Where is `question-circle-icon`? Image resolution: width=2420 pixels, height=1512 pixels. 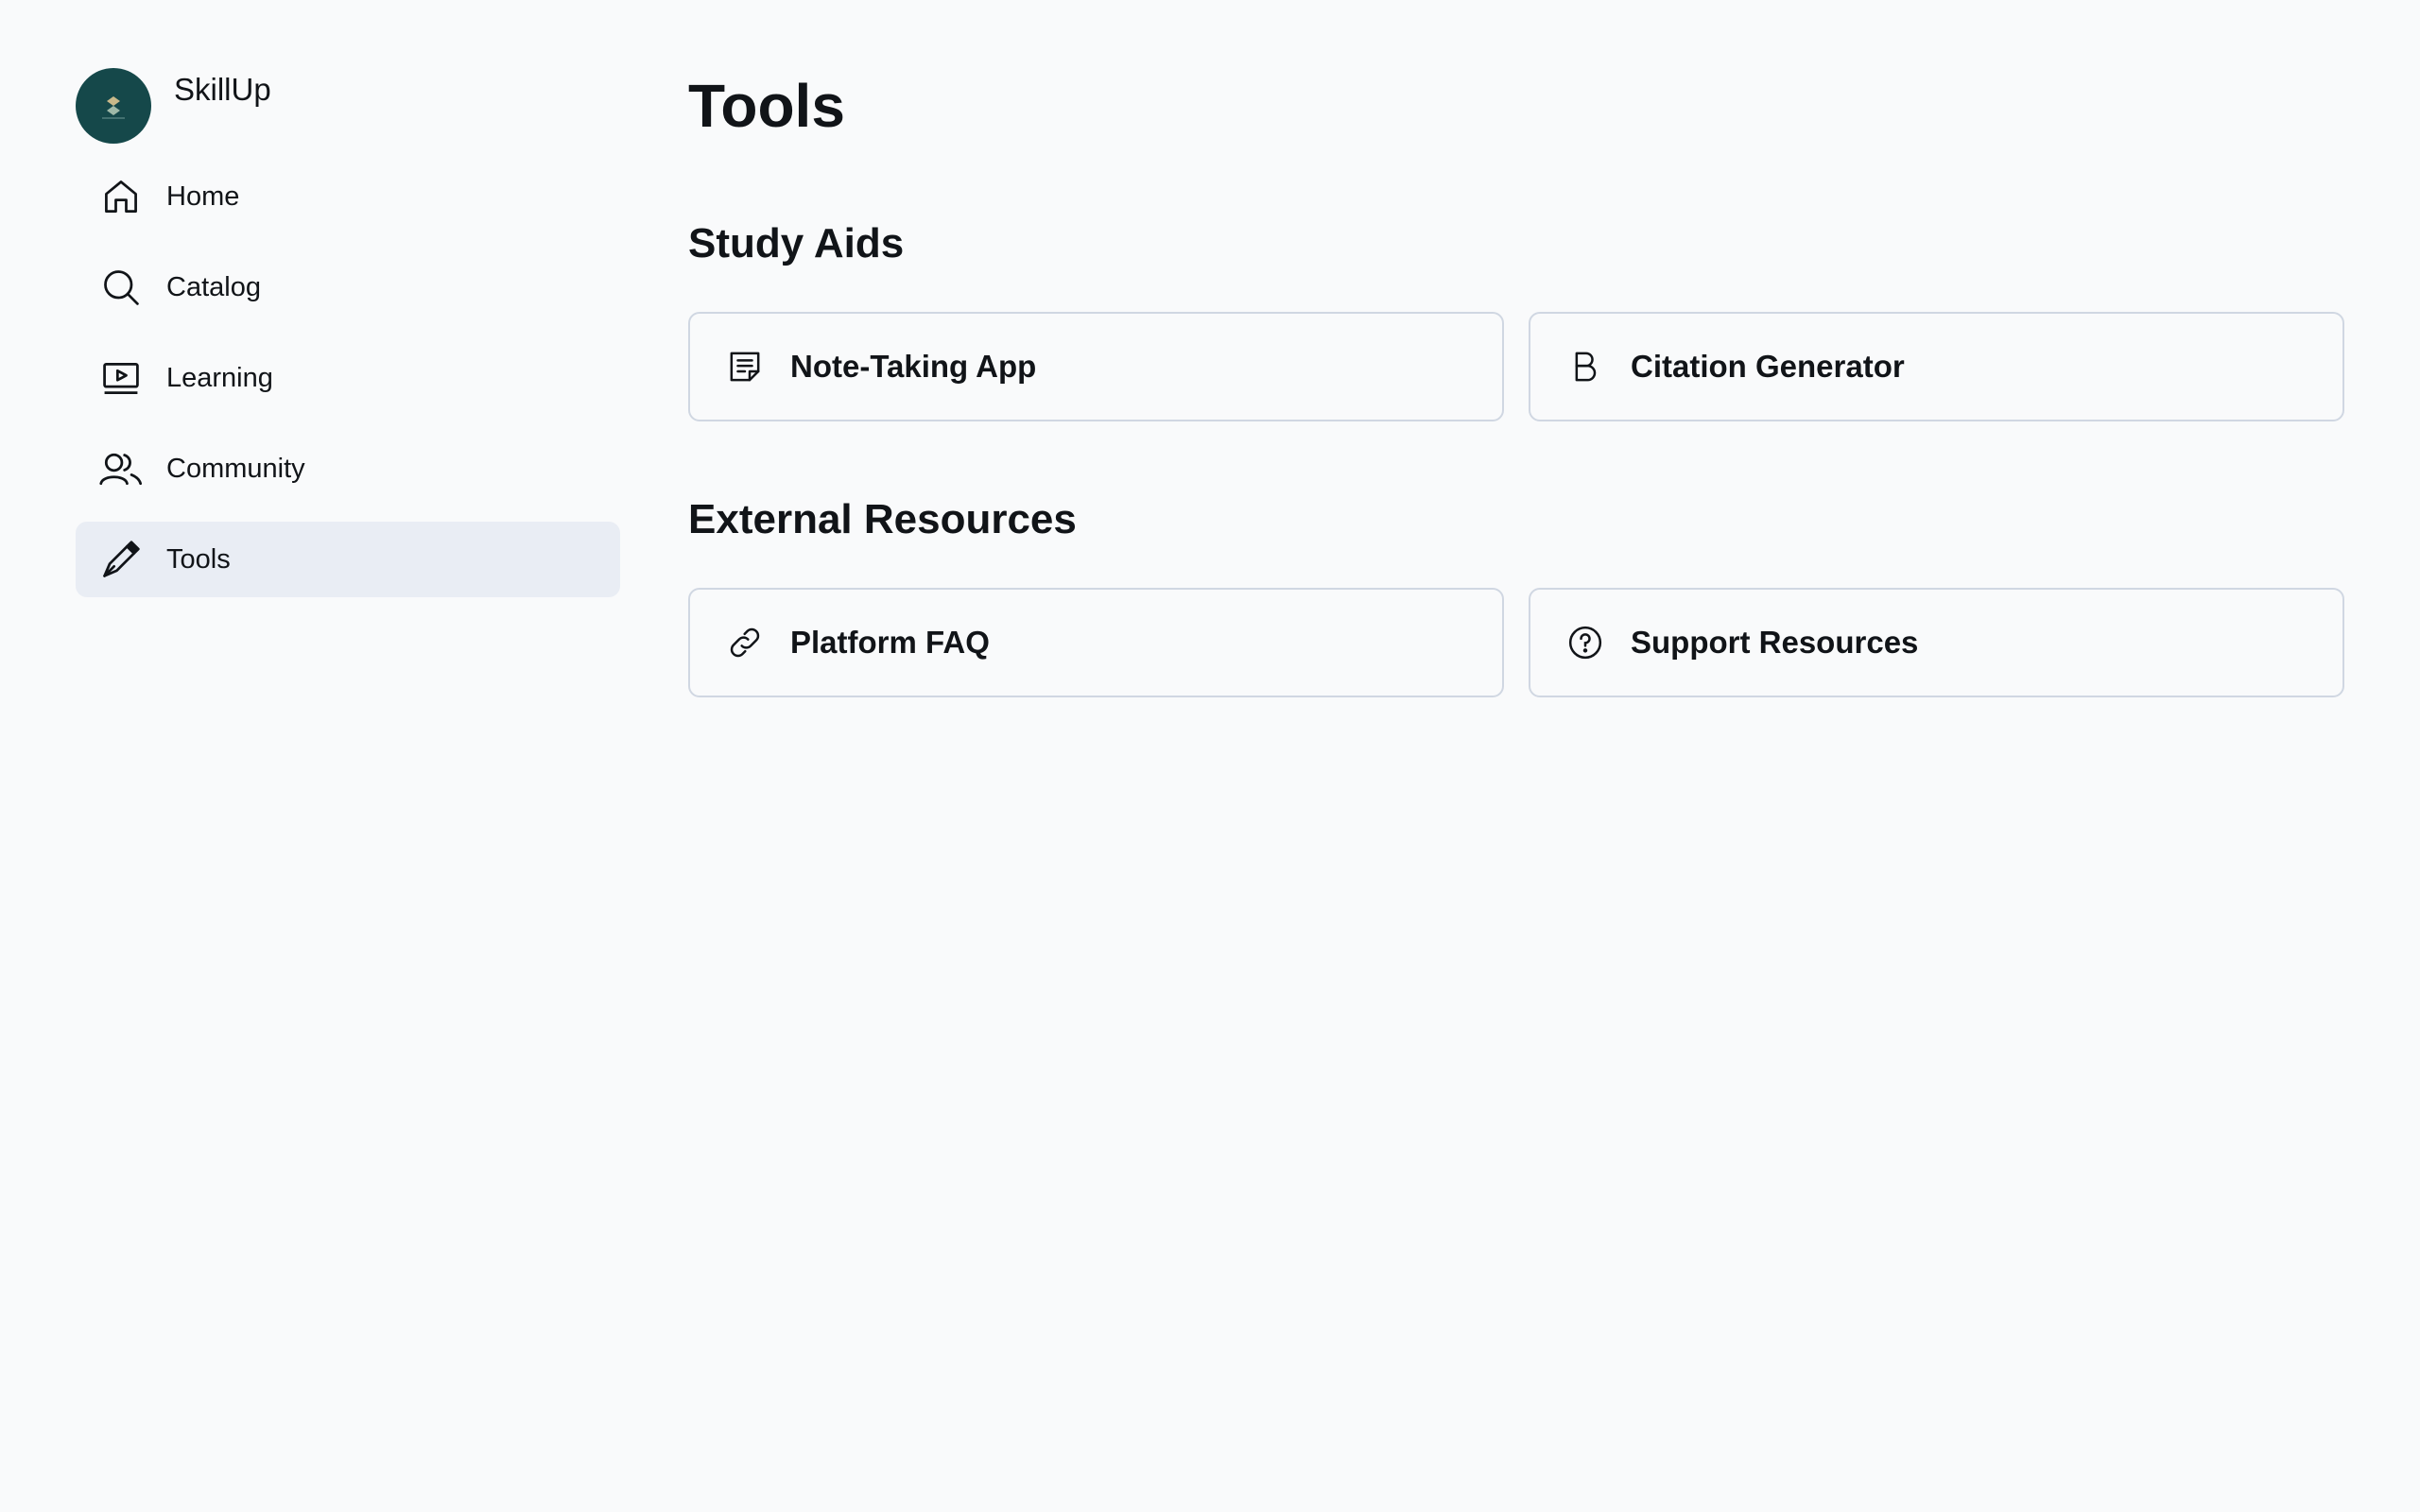
question-circle-icon is located at coordinates (1585, 642).